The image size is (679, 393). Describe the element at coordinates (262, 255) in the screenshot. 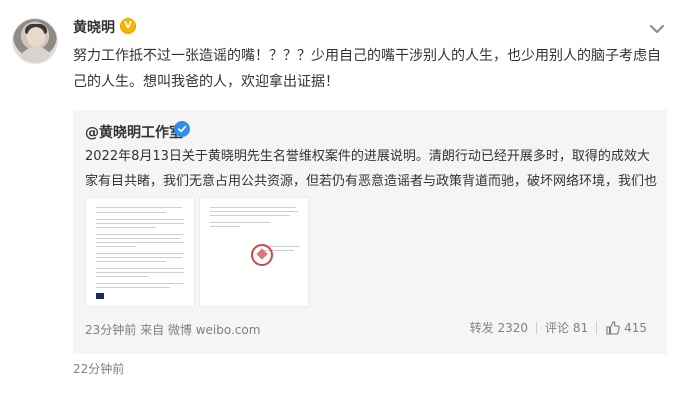

I see `official-seal-icon` at that location.